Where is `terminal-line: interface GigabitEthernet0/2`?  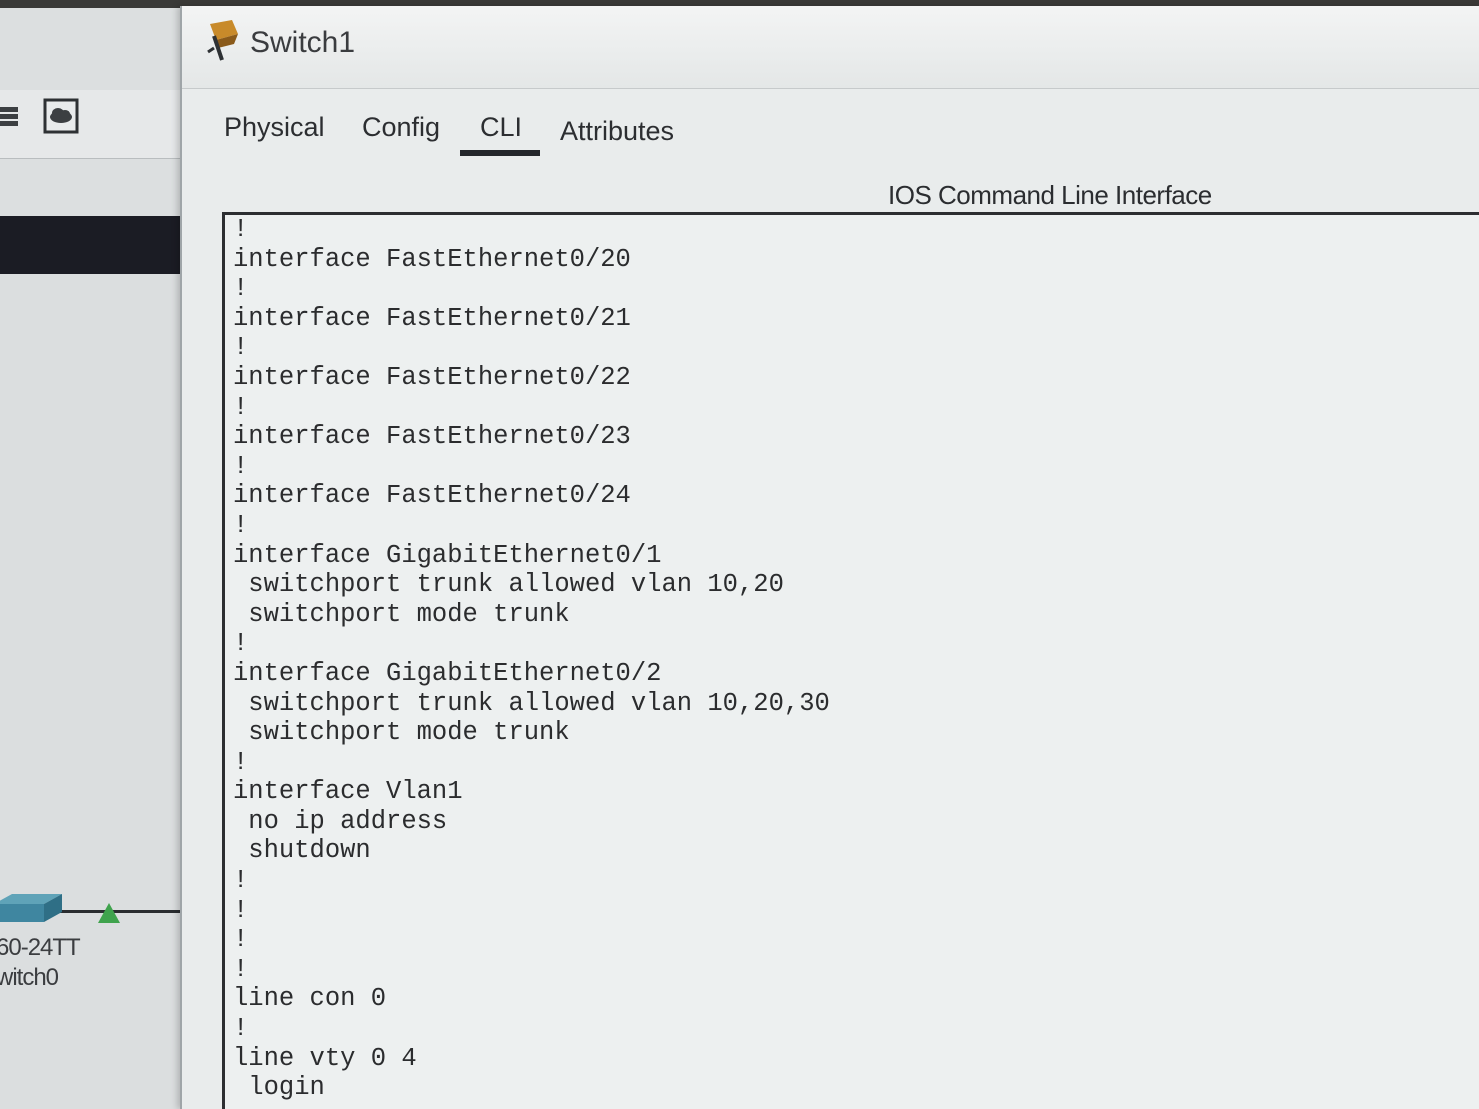
terminal-line: interface GigabitEthernet0/2 is located at coordinates (447, 673).